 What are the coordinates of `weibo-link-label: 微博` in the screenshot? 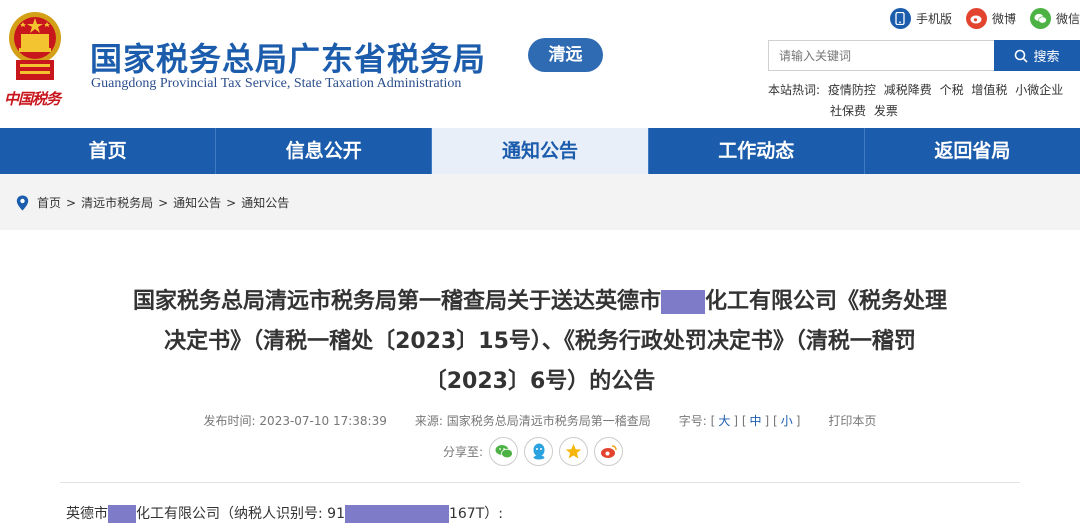 It's located at (1003, 19).